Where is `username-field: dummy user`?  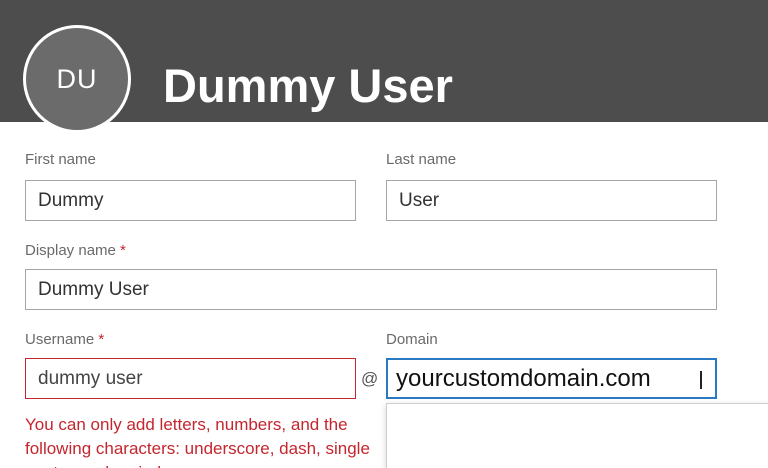
username-field: dummy user is located at coordinates (190, 378).